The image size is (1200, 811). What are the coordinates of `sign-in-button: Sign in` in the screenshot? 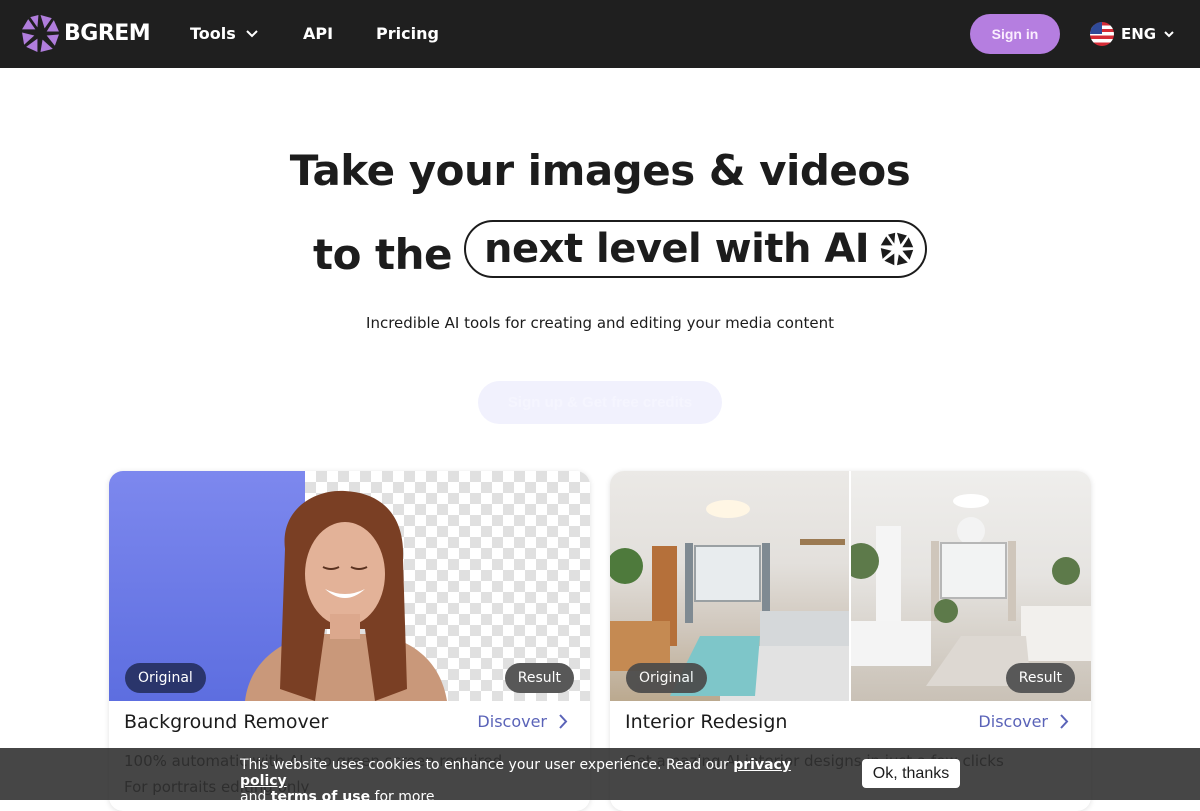 It's located at (1015, 34).